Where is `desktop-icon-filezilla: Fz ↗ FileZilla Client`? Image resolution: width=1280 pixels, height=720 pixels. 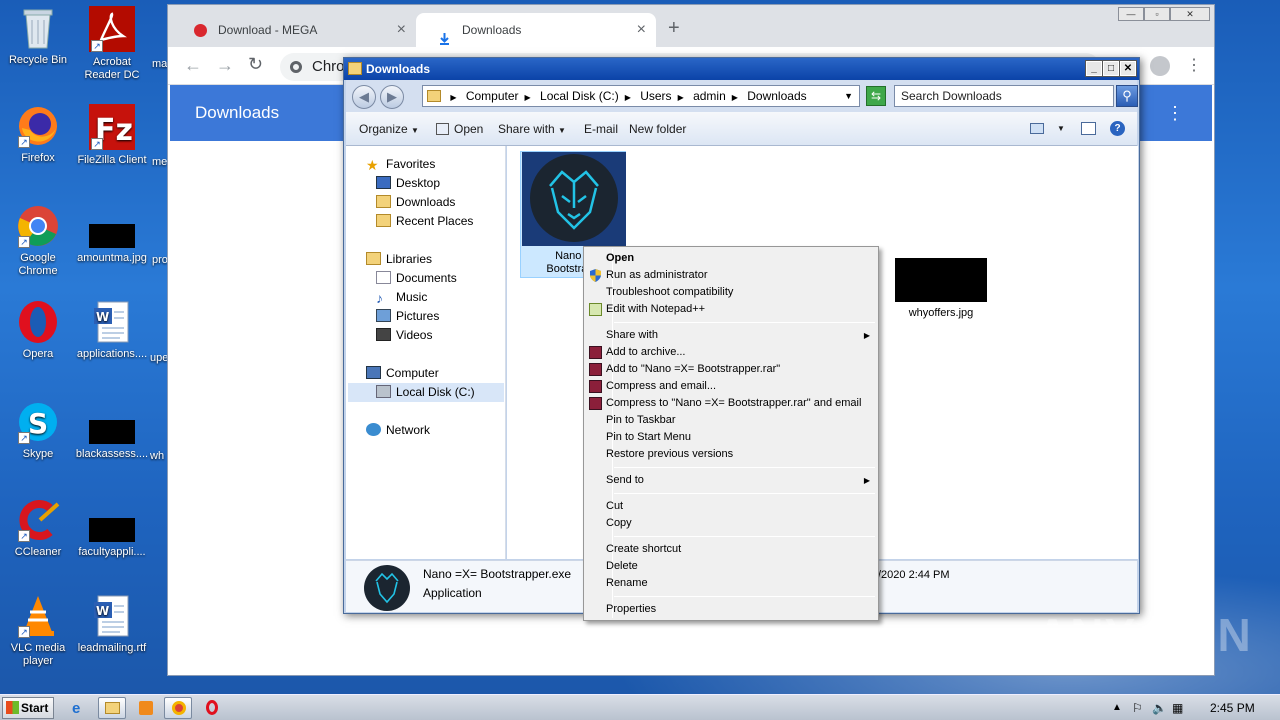 desktop-icon-filezilla: Fz ↗ FileZilla Client is located at coordinates (112, 135).